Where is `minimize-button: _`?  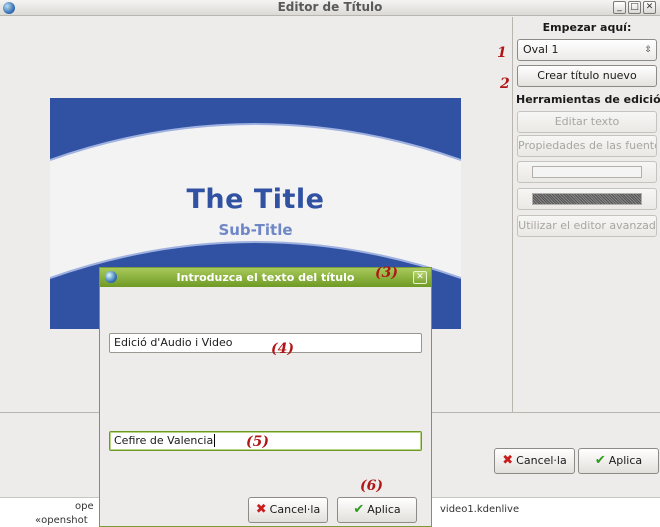
minimize-button: _ is located at coordinates (619, 7).